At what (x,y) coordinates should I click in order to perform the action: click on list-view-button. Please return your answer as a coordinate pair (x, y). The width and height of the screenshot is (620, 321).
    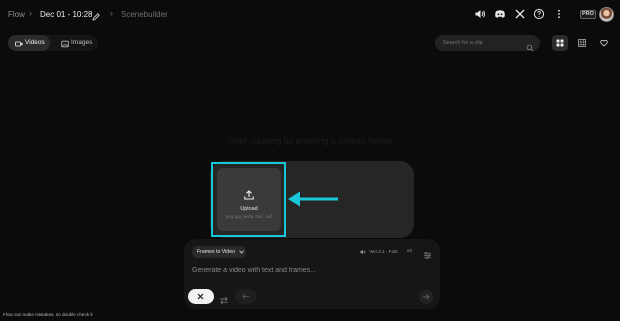
    Looking at the image, I should click on (582, 43).